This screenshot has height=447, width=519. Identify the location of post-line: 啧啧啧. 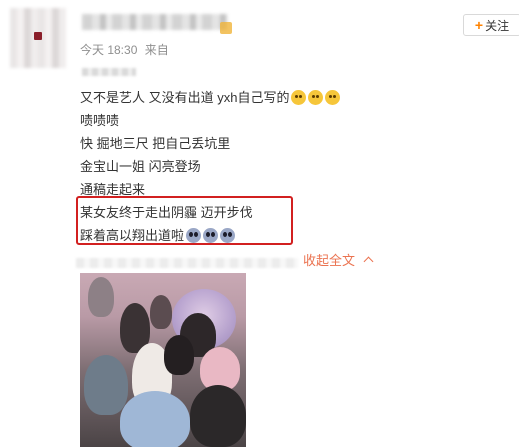
(100, 120).